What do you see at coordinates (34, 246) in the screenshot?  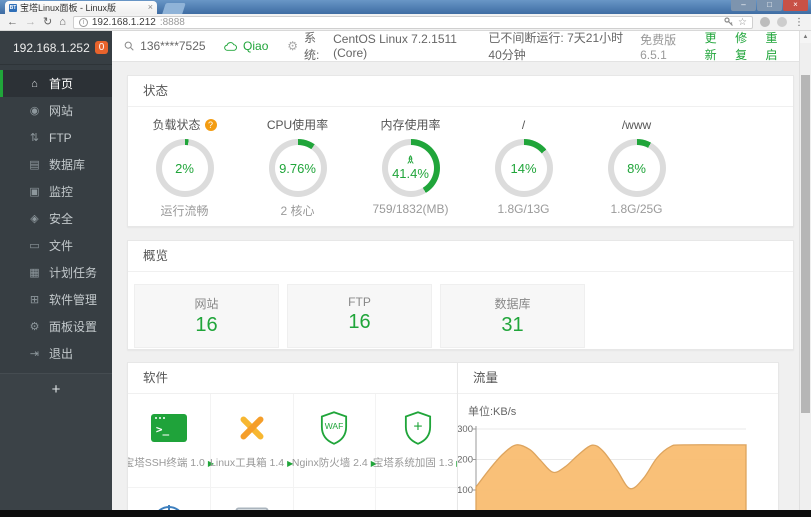 I see `folder-icon: ▭` at bounding box center [34, 246].